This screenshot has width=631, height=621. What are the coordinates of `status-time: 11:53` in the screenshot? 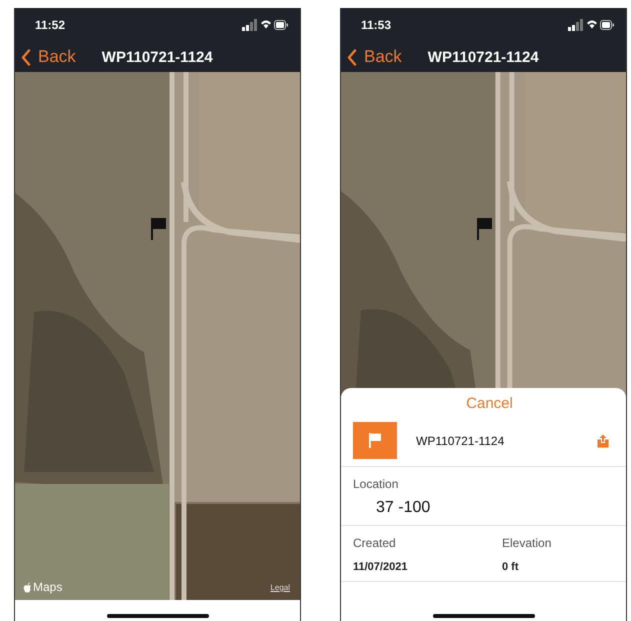 It's located at (376, 25).